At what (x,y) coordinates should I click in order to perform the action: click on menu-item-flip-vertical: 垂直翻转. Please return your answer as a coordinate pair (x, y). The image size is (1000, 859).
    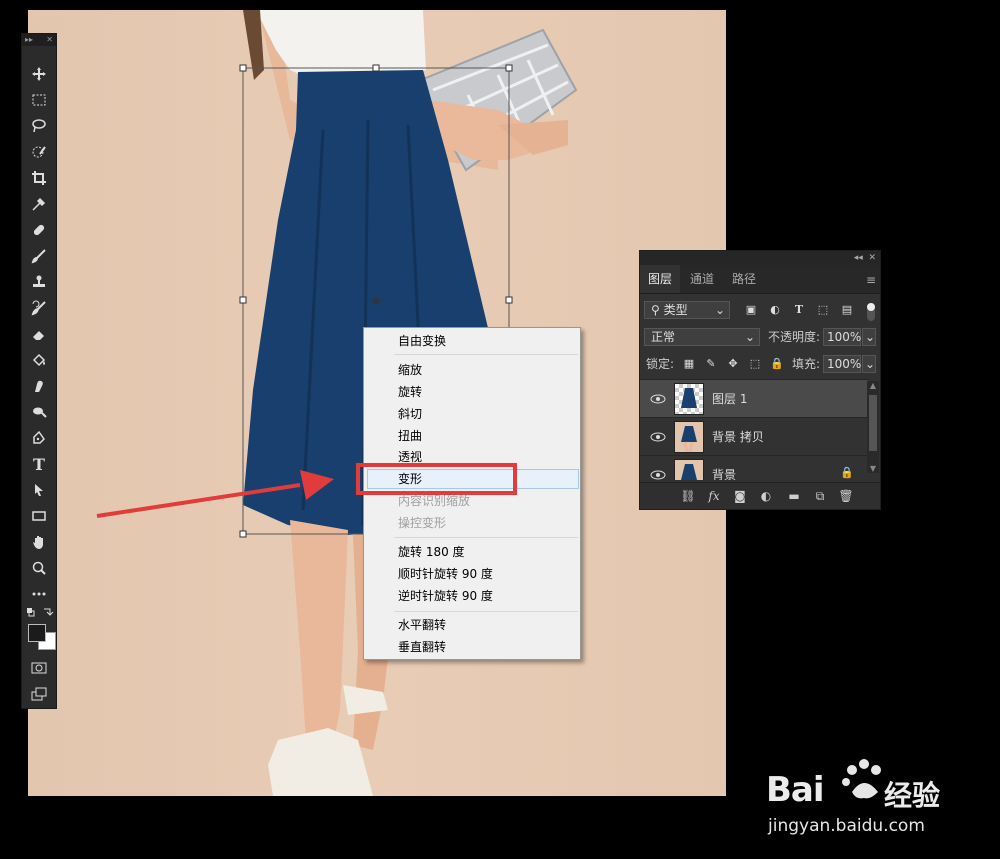
    Looking at the image, I should click on (422, 647).